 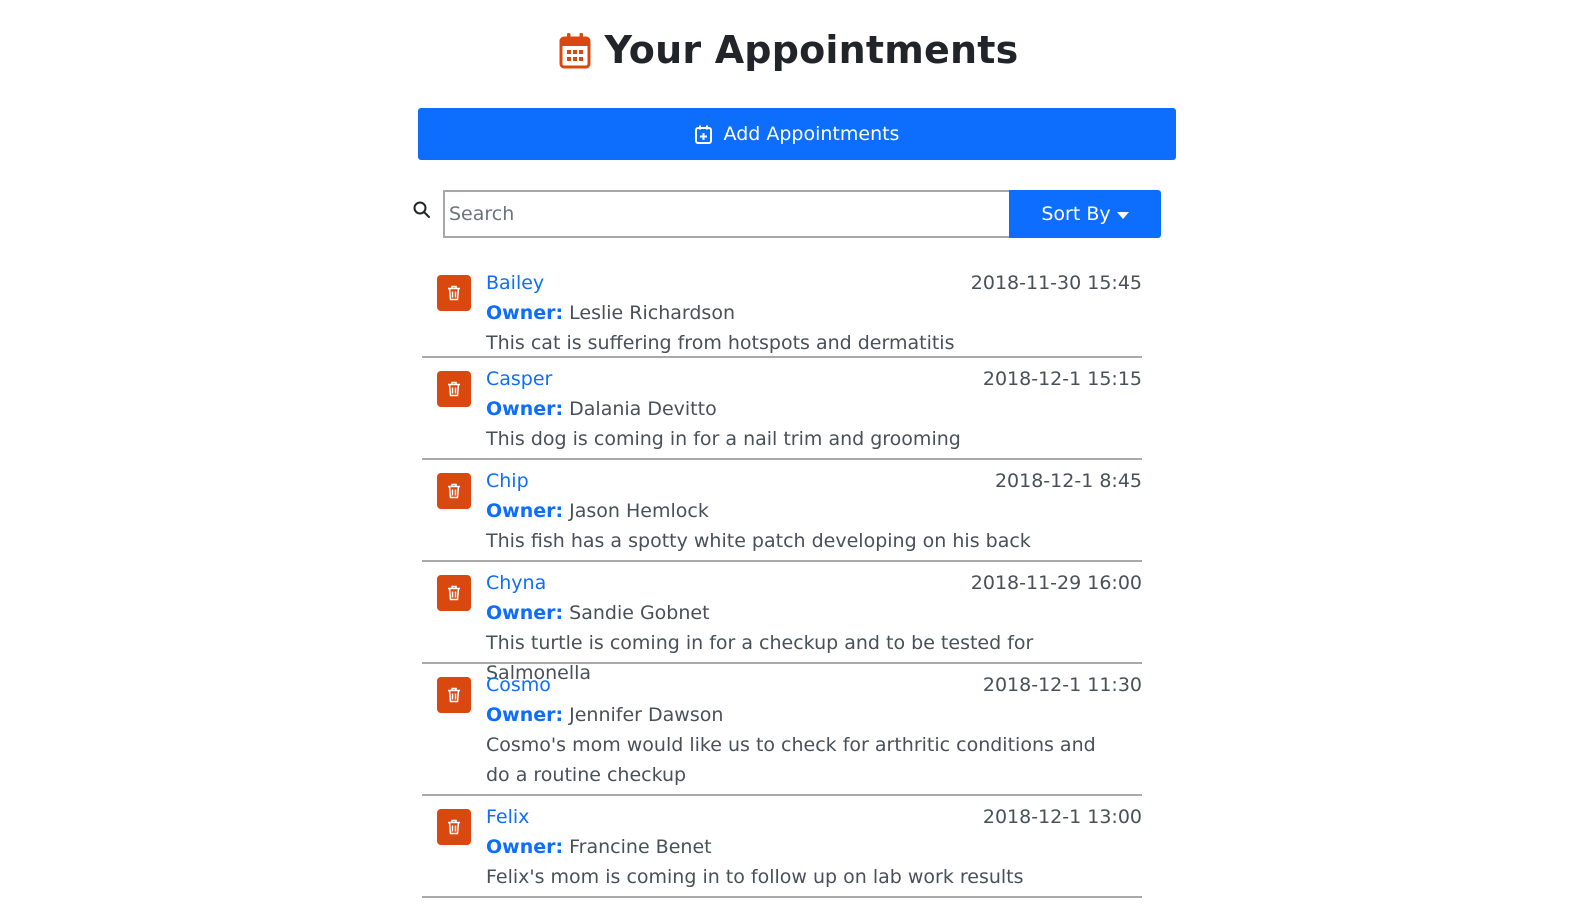 I want to click on add-appointments-label: Add Appointments, so click(x=811, y=134).